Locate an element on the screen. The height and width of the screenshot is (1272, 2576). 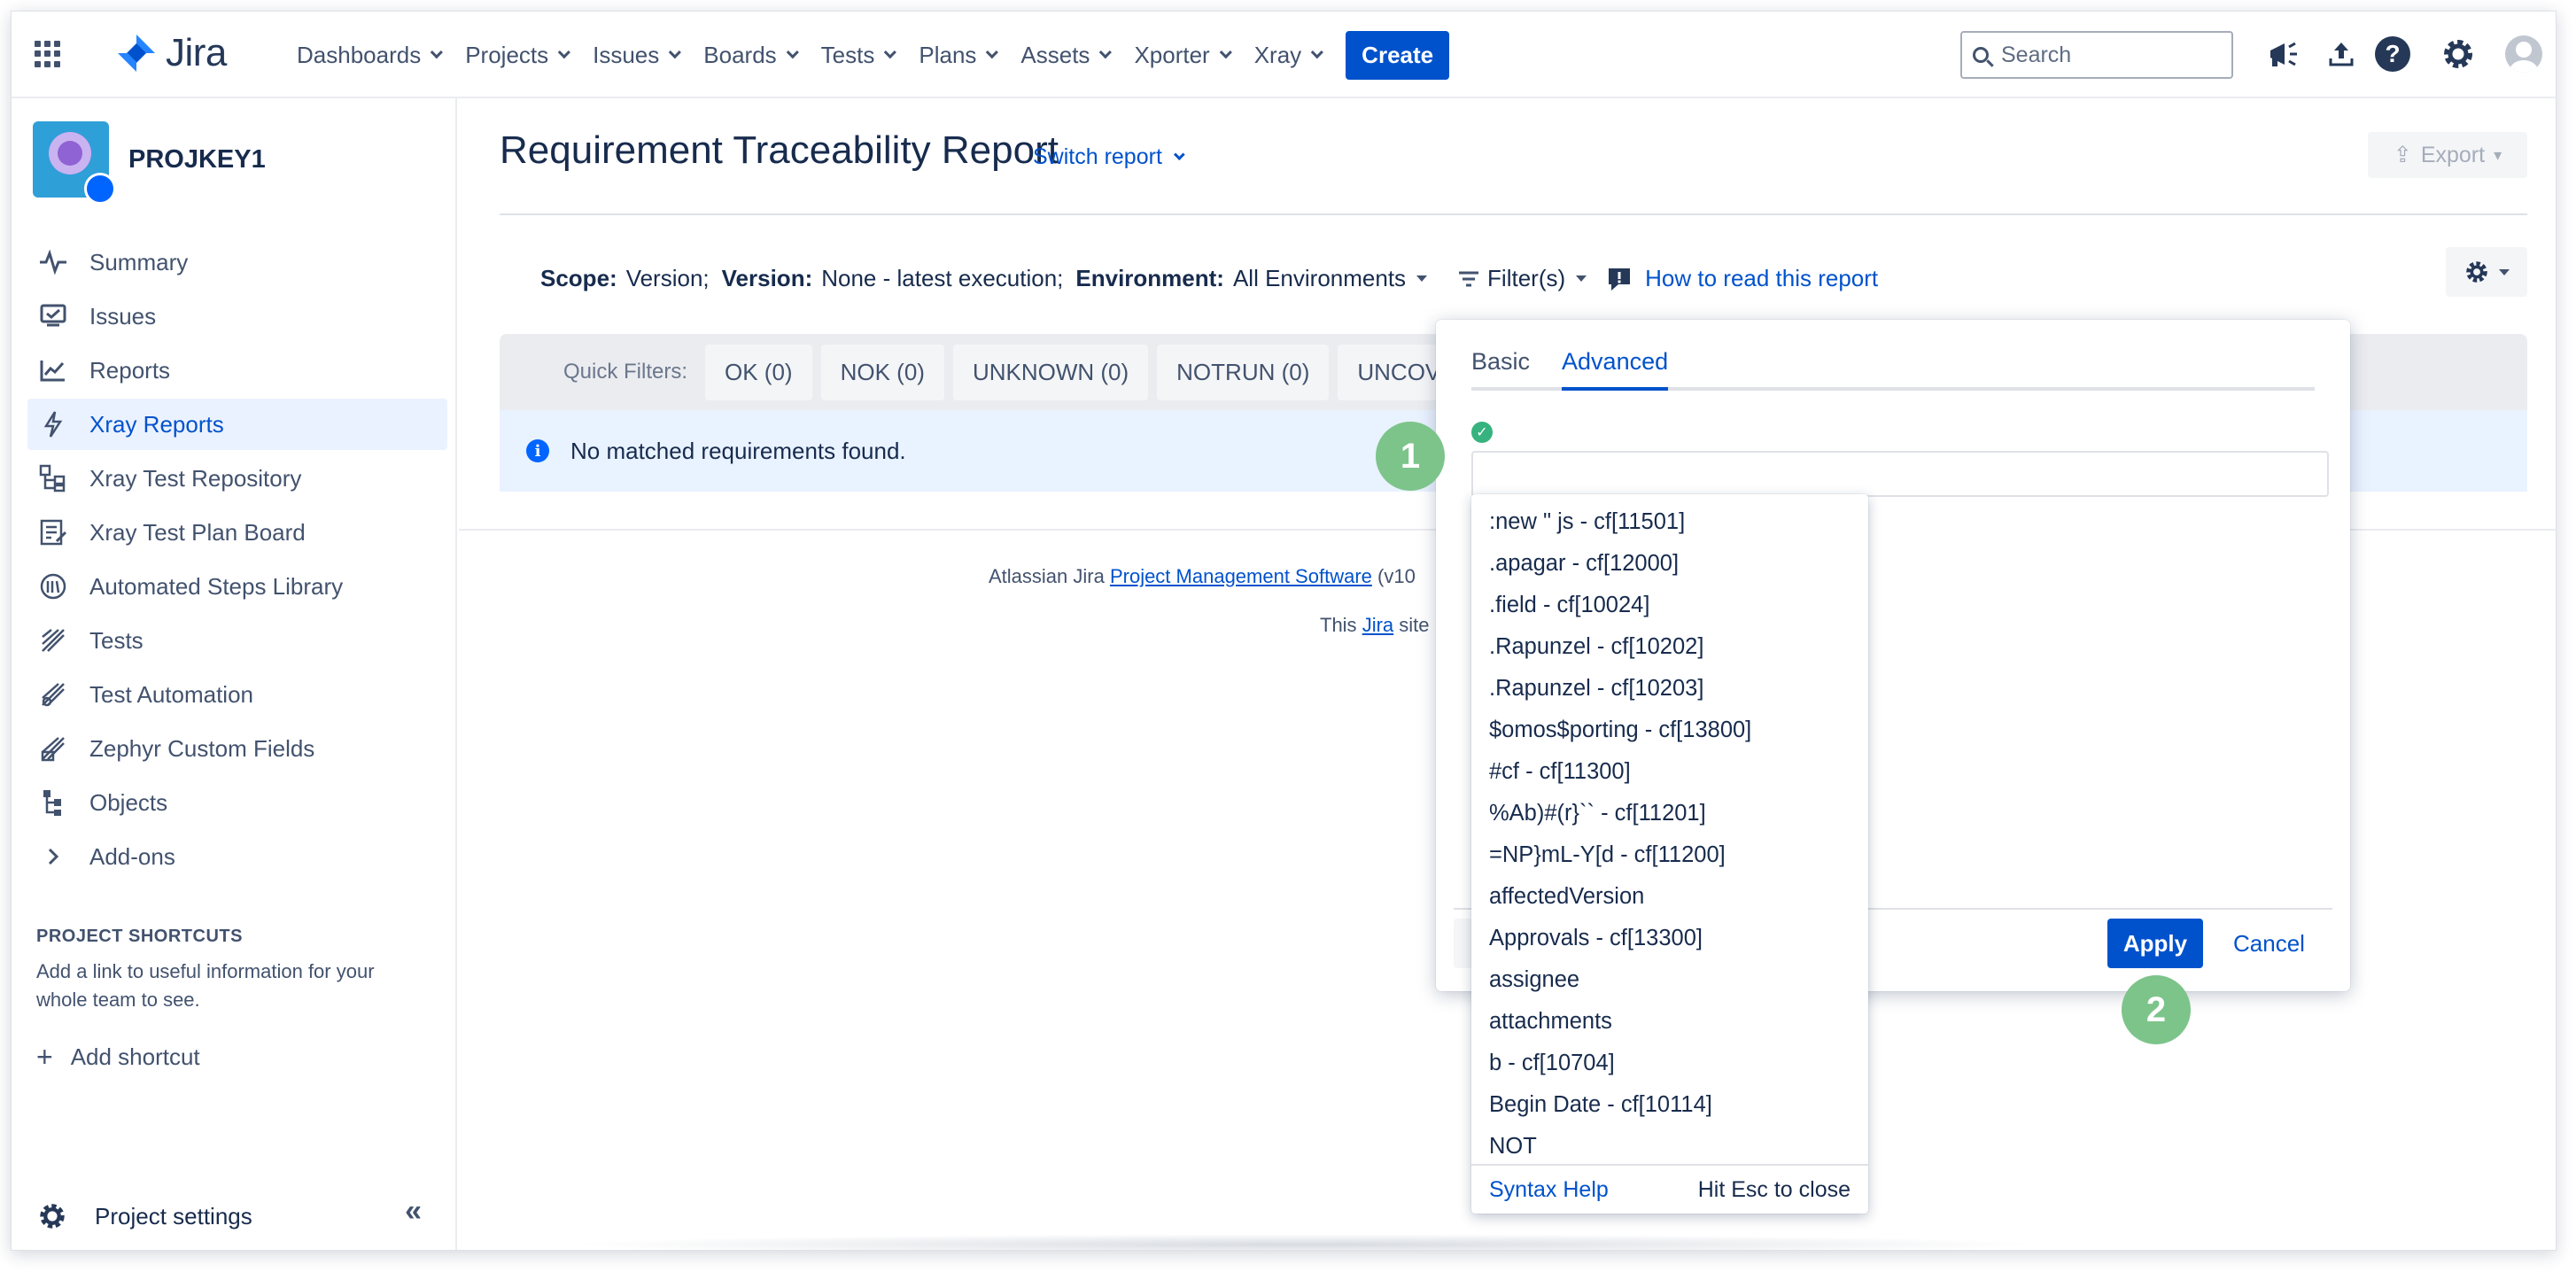
issues-icon is located at coordinates (53, 316).